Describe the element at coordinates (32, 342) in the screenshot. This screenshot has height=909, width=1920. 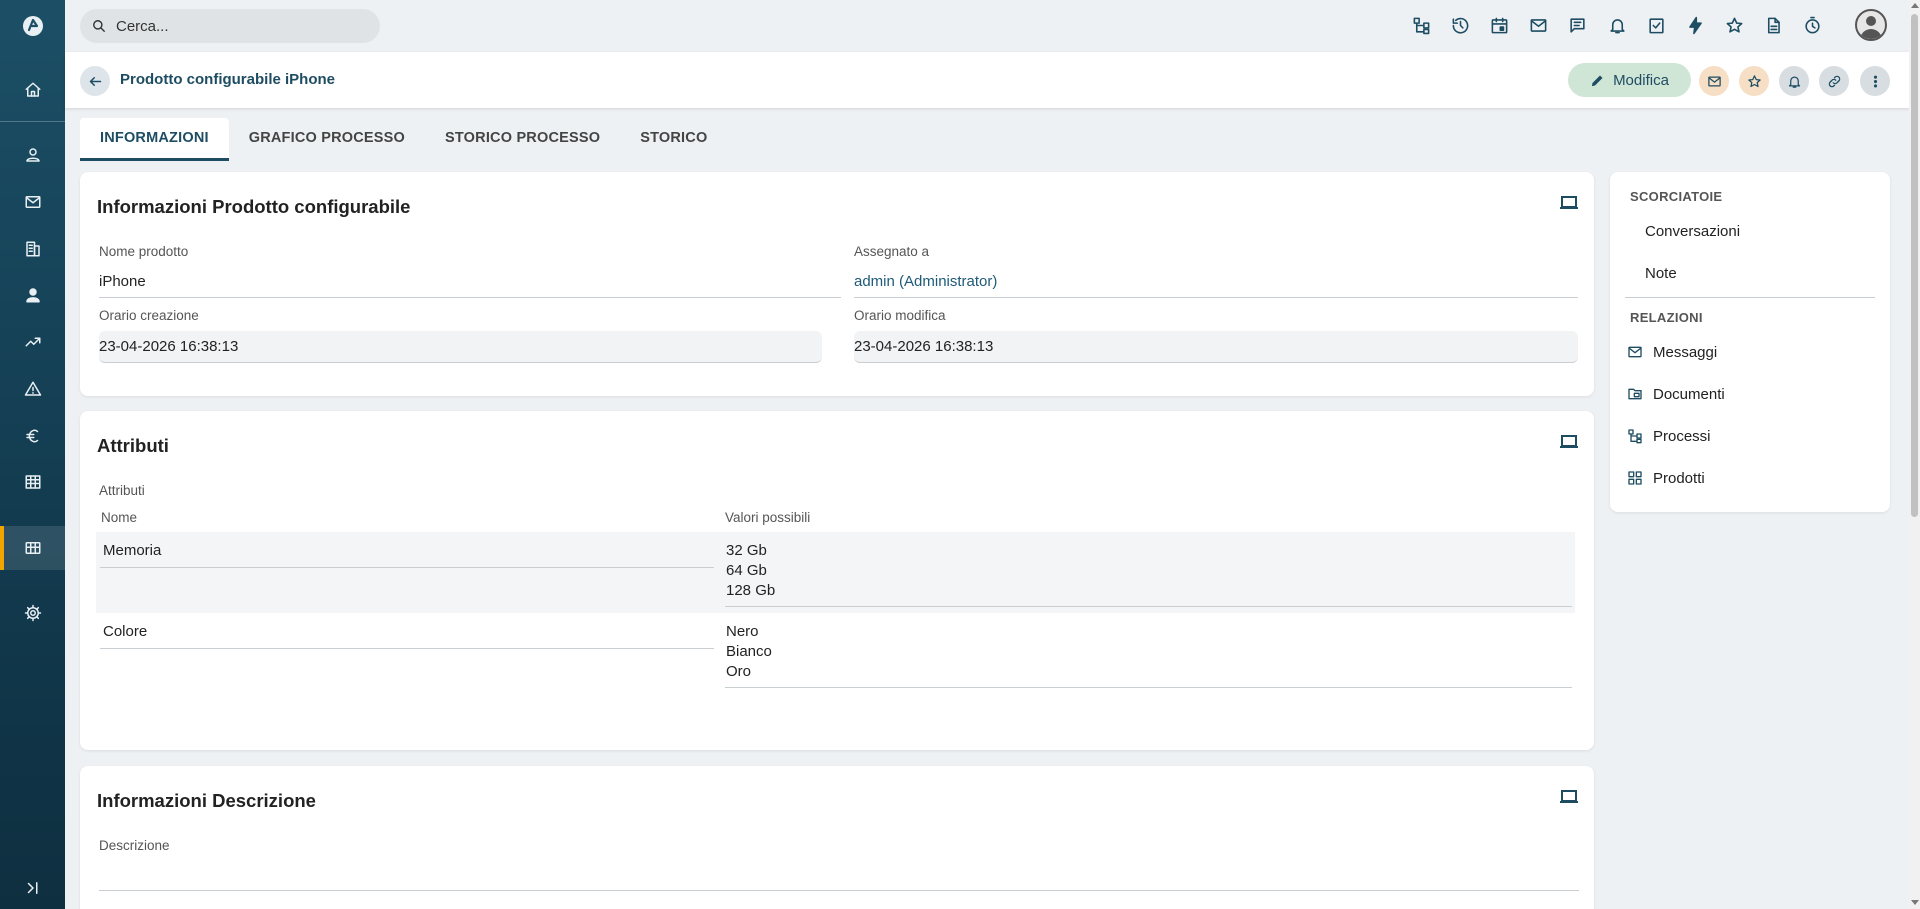
I see `trending-up-icon` at that location.